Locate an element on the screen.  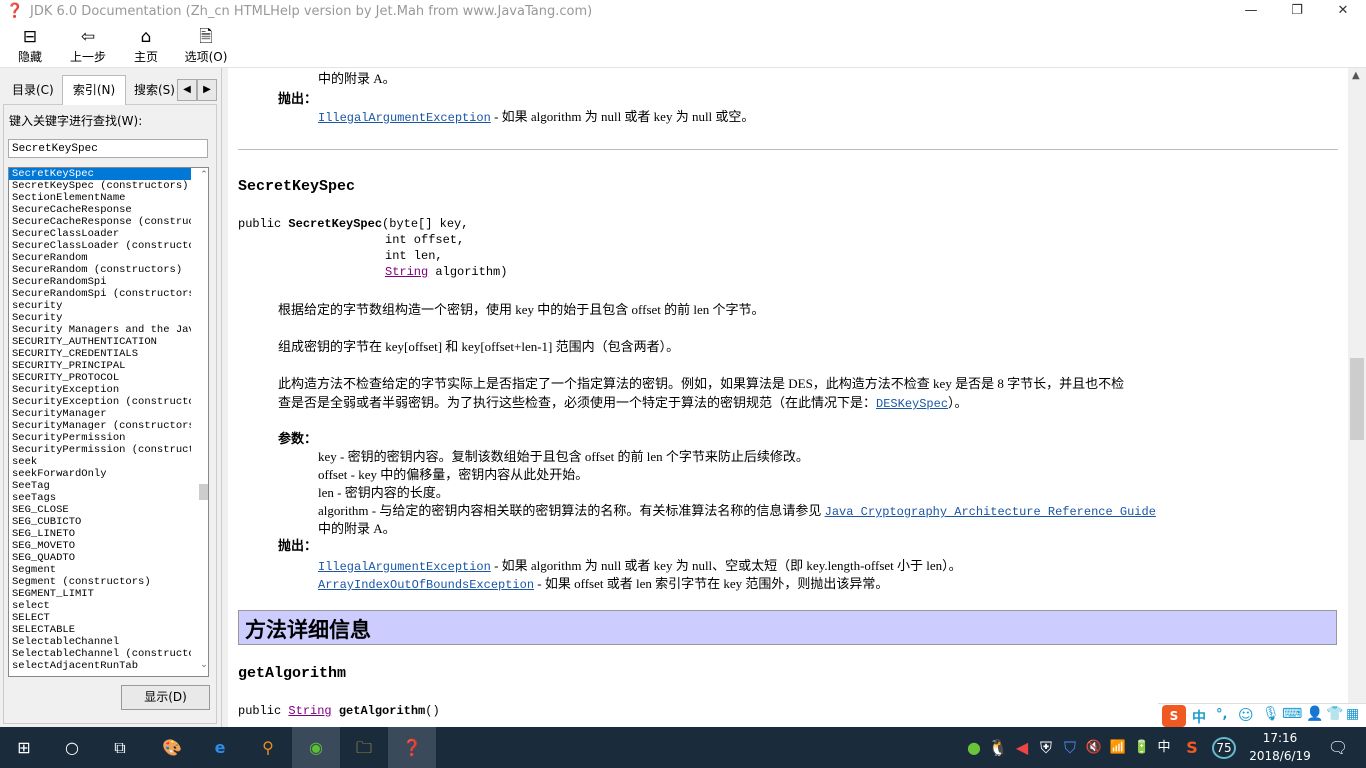
keyboard-icon: ⌨ is located at coordinates (1292, 714).